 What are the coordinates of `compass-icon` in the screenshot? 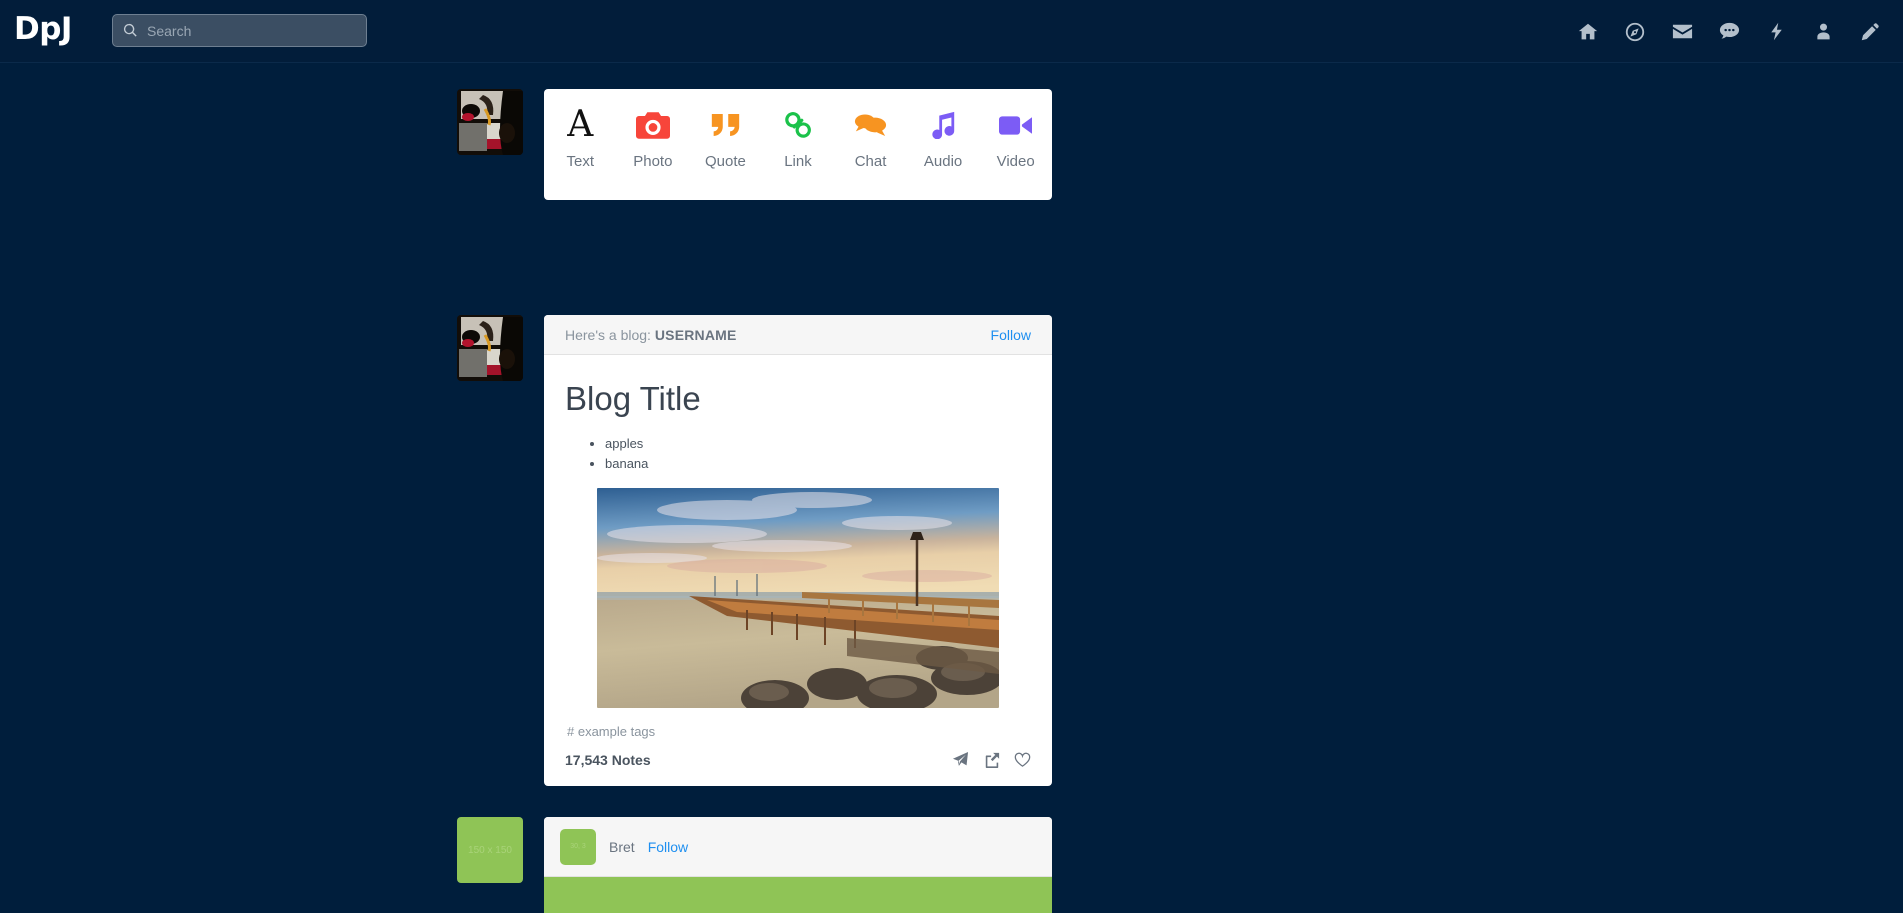 It's located at (1635, 32).